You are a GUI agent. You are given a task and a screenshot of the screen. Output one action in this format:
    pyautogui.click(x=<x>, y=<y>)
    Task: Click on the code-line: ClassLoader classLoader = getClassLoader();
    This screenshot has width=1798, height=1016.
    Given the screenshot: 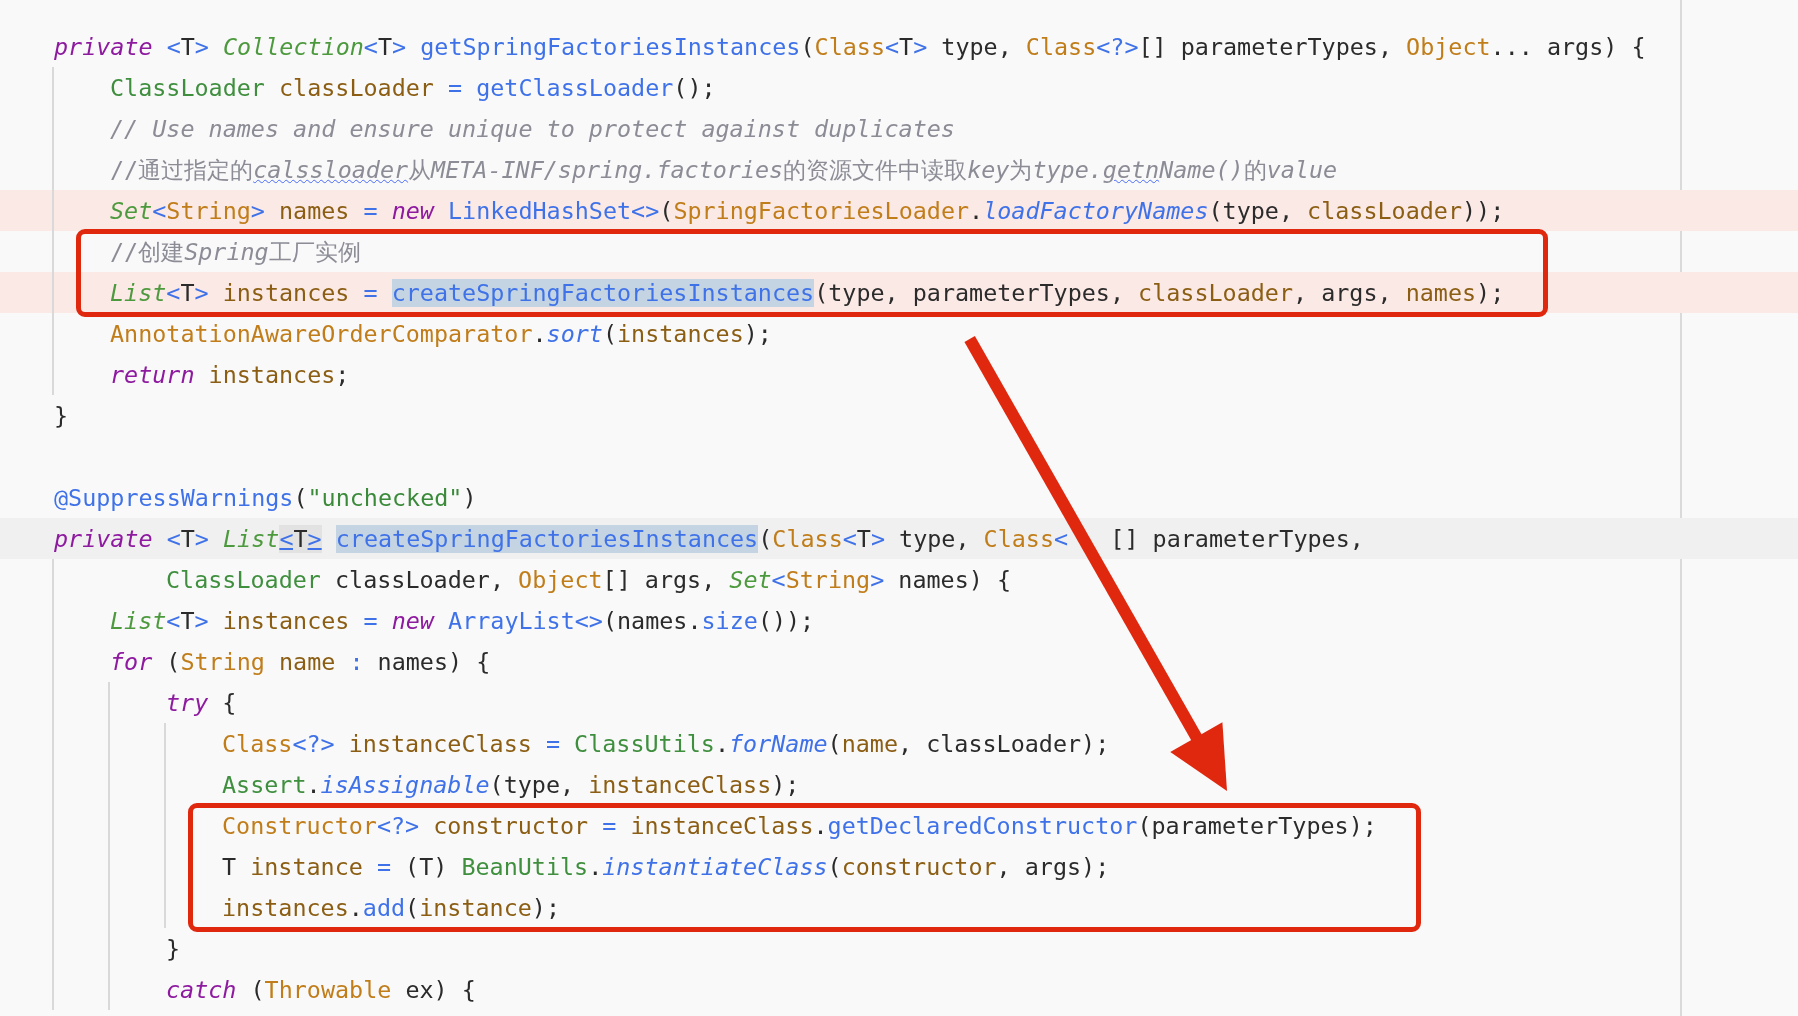 What is the action you would take?
    pyautogui.click(x=413, y=87)
    